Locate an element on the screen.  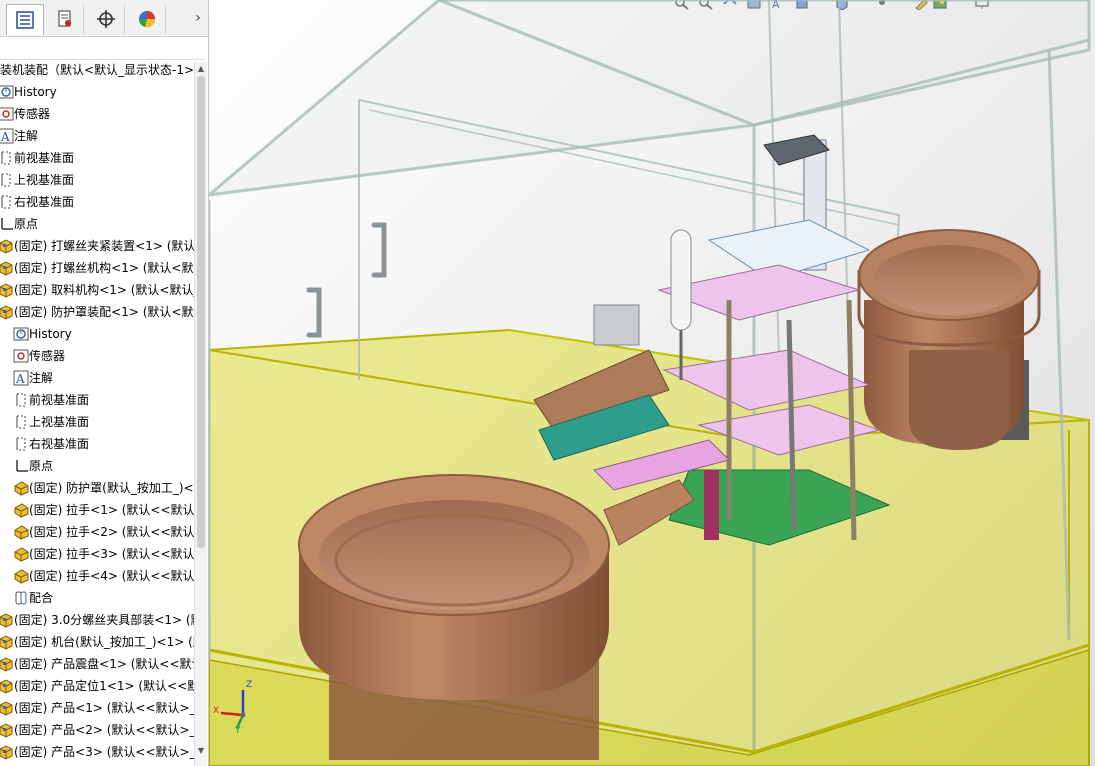
tree-item-label: (固定) 取料机构<1> (默认<默认_ is located at coordinates (105, 290).